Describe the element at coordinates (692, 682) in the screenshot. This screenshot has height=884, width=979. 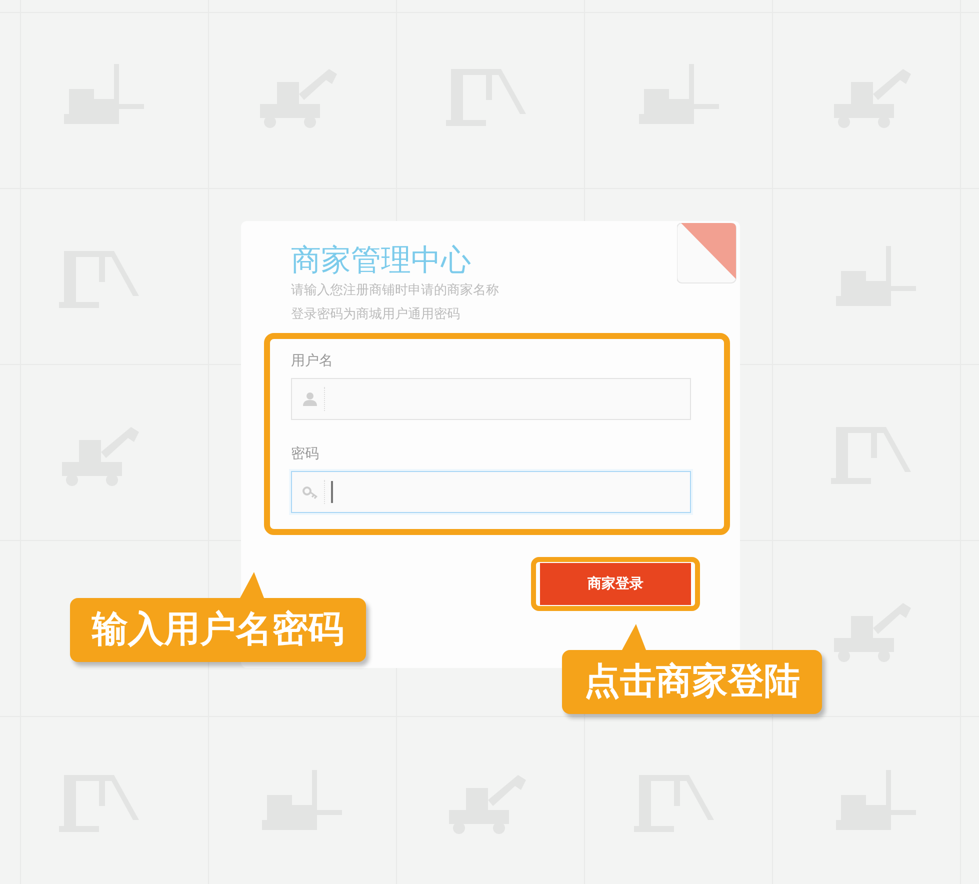
I see `callout-text: 点击商家登陆` at that location.